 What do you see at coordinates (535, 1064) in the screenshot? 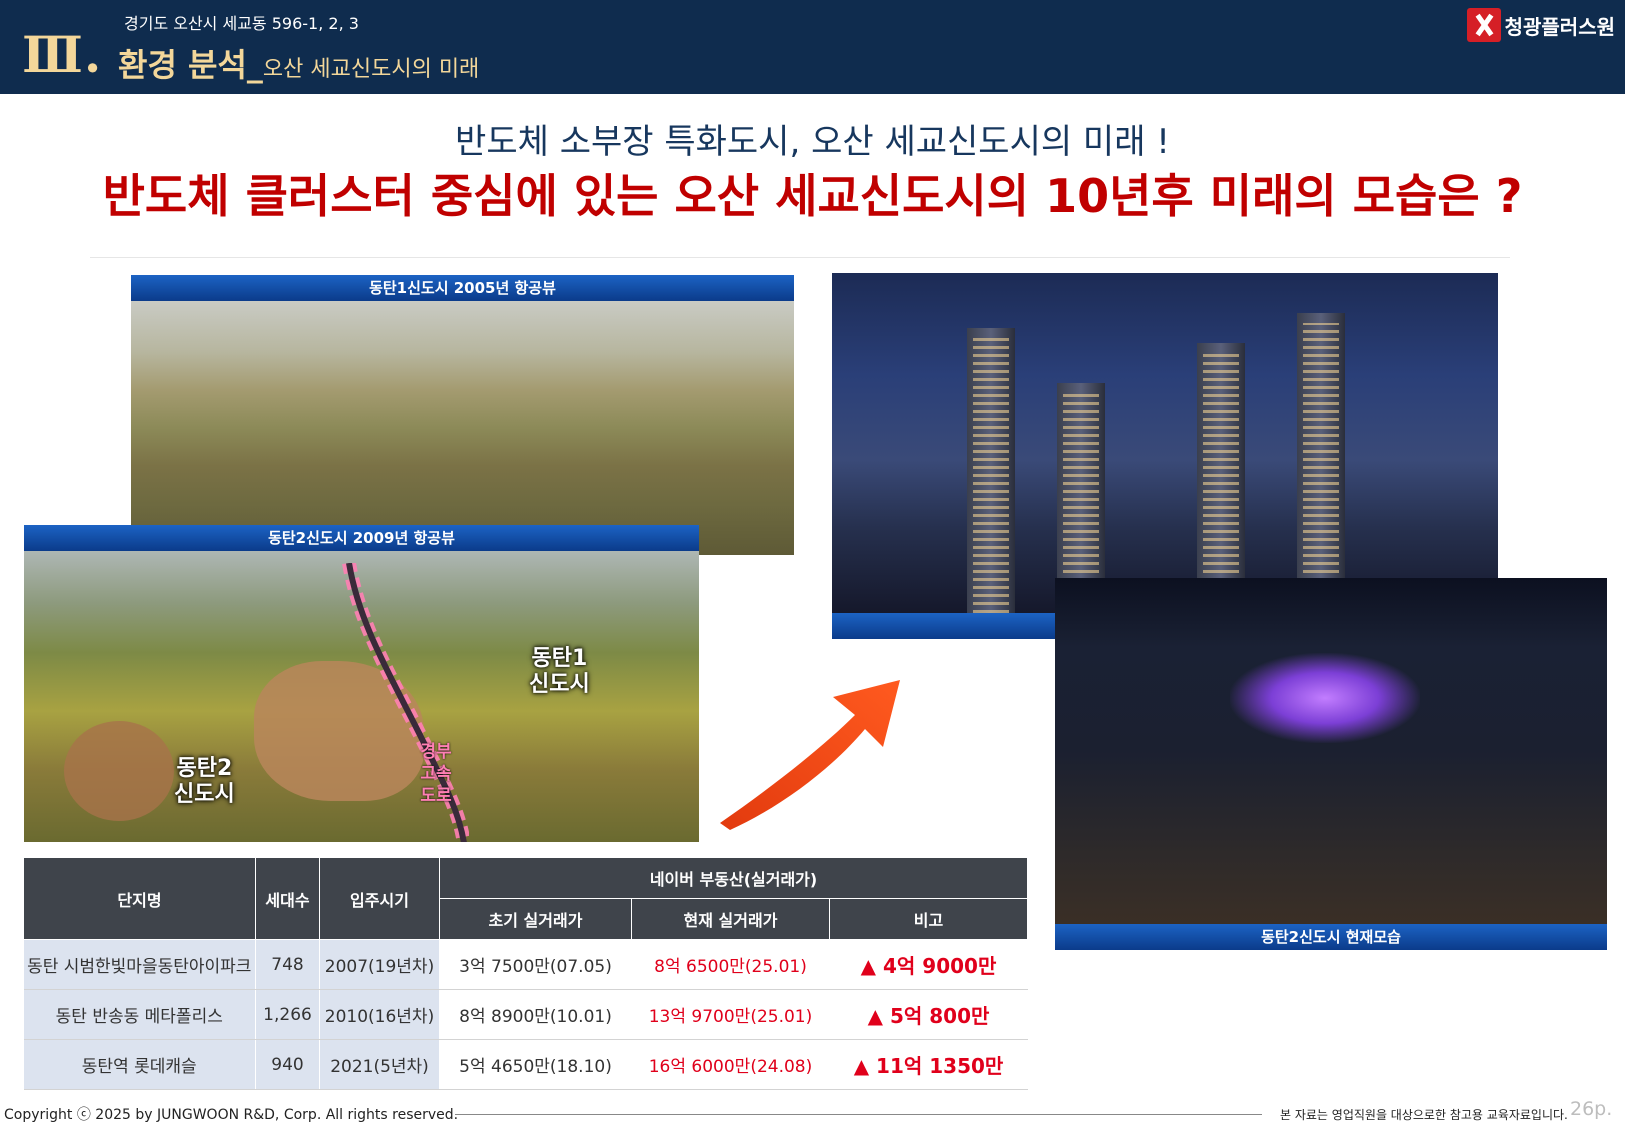
I see `cell-initial: 5억 4650만(18.10)` at bounding box center [535, 1064].